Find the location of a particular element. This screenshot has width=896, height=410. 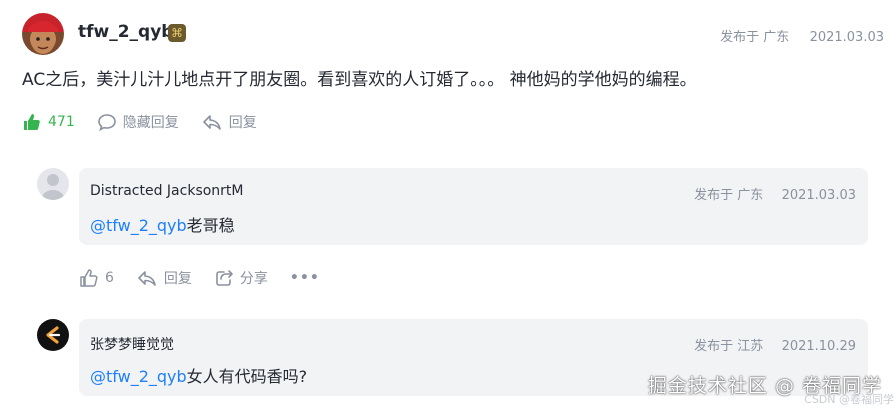

reply-location: 发布于 广东 is located at coordinates (729, 195).